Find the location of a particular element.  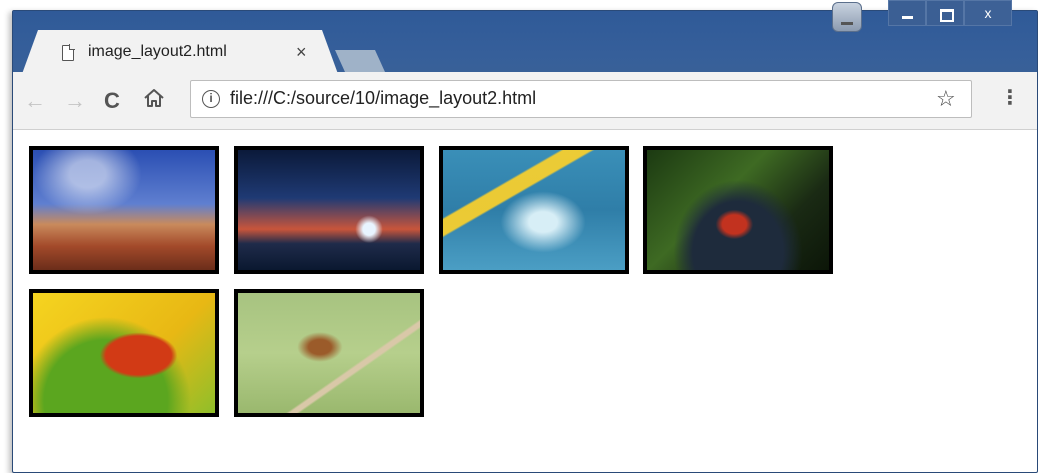

minimize-button is located at coordinates (907, 13).